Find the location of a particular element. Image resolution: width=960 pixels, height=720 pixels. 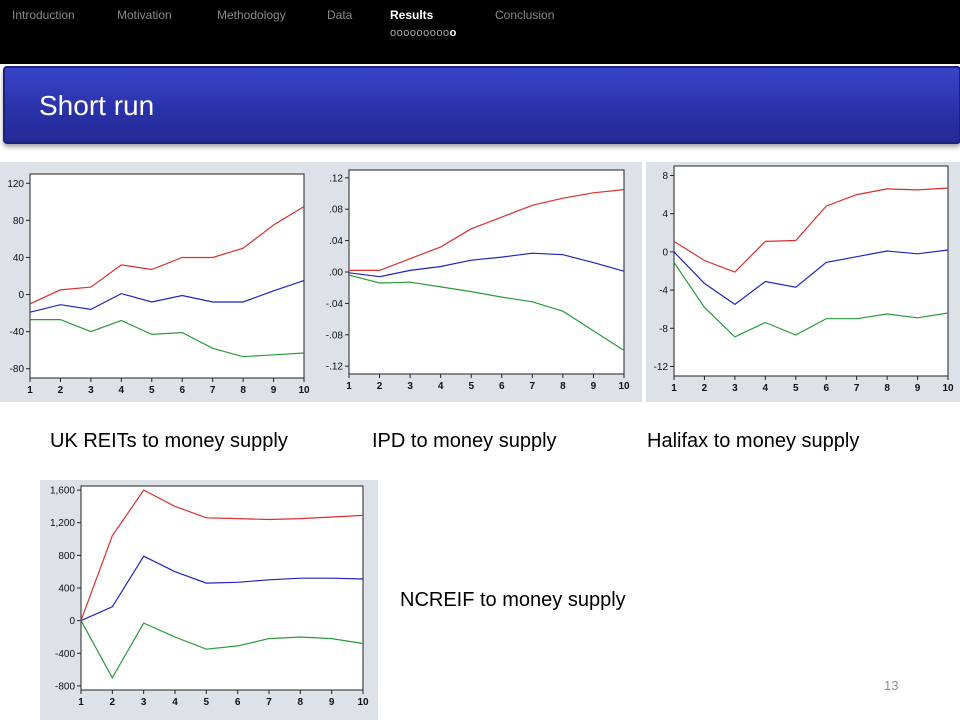

uk_reits-xtick-label: 9 is located at coordinates (274, 390).